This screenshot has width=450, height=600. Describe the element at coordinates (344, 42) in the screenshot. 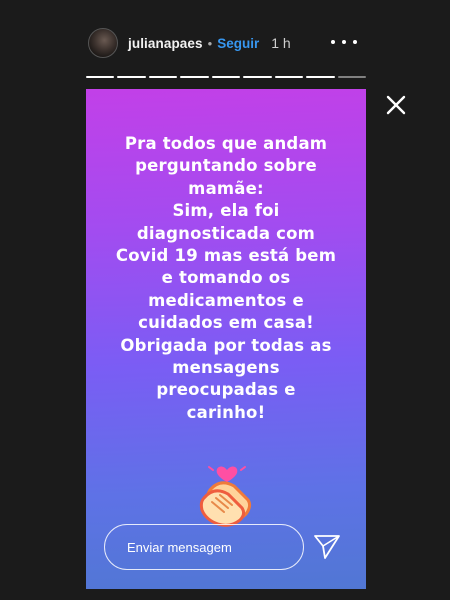

I see `more-options-icon` at that location.